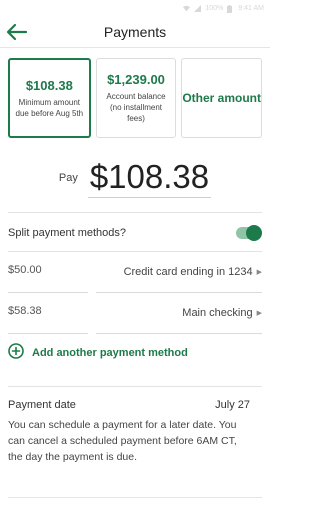 This screenshot has width=320, height=512. Describe the element at coordinates (188, 272) in the screenshot. I see `method-source-label: Credit card ending in 1234` at that location.